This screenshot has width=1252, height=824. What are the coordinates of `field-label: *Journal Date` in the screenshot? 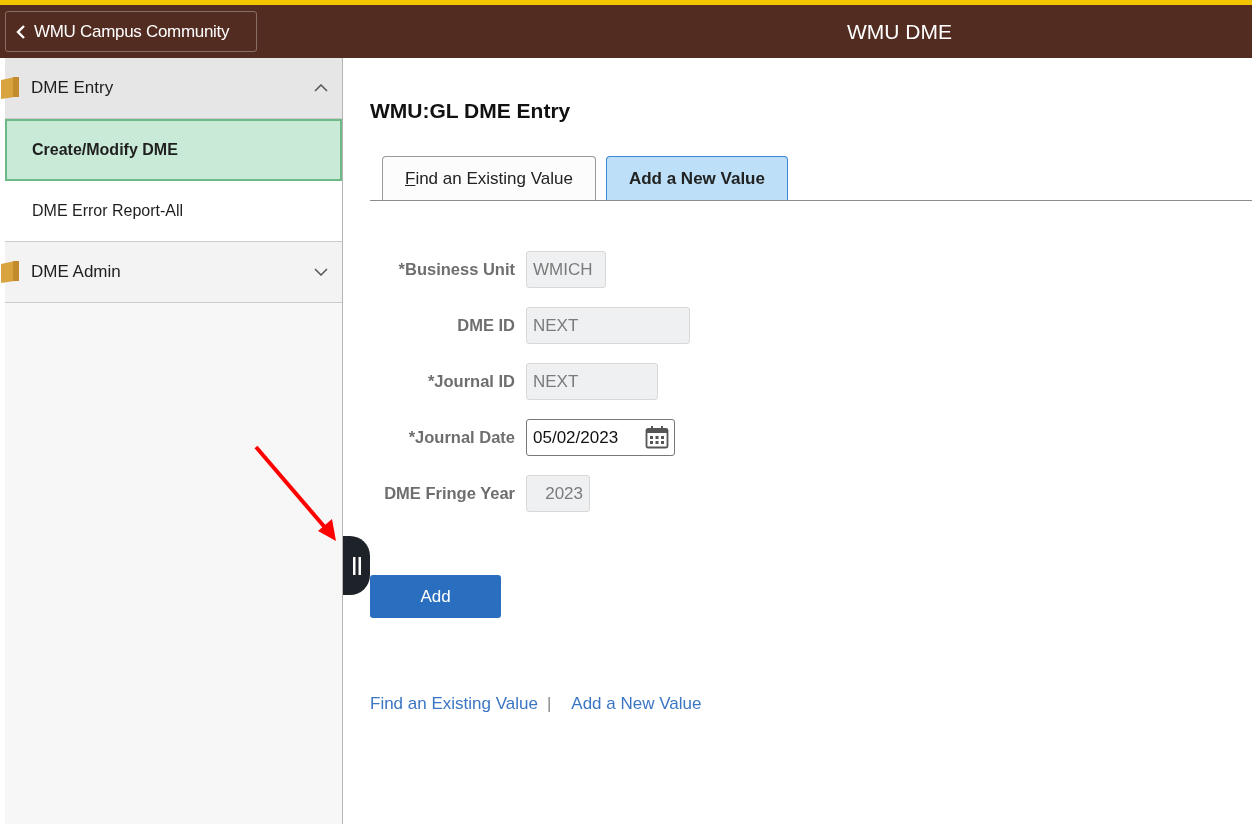 It's located at (461, 437).